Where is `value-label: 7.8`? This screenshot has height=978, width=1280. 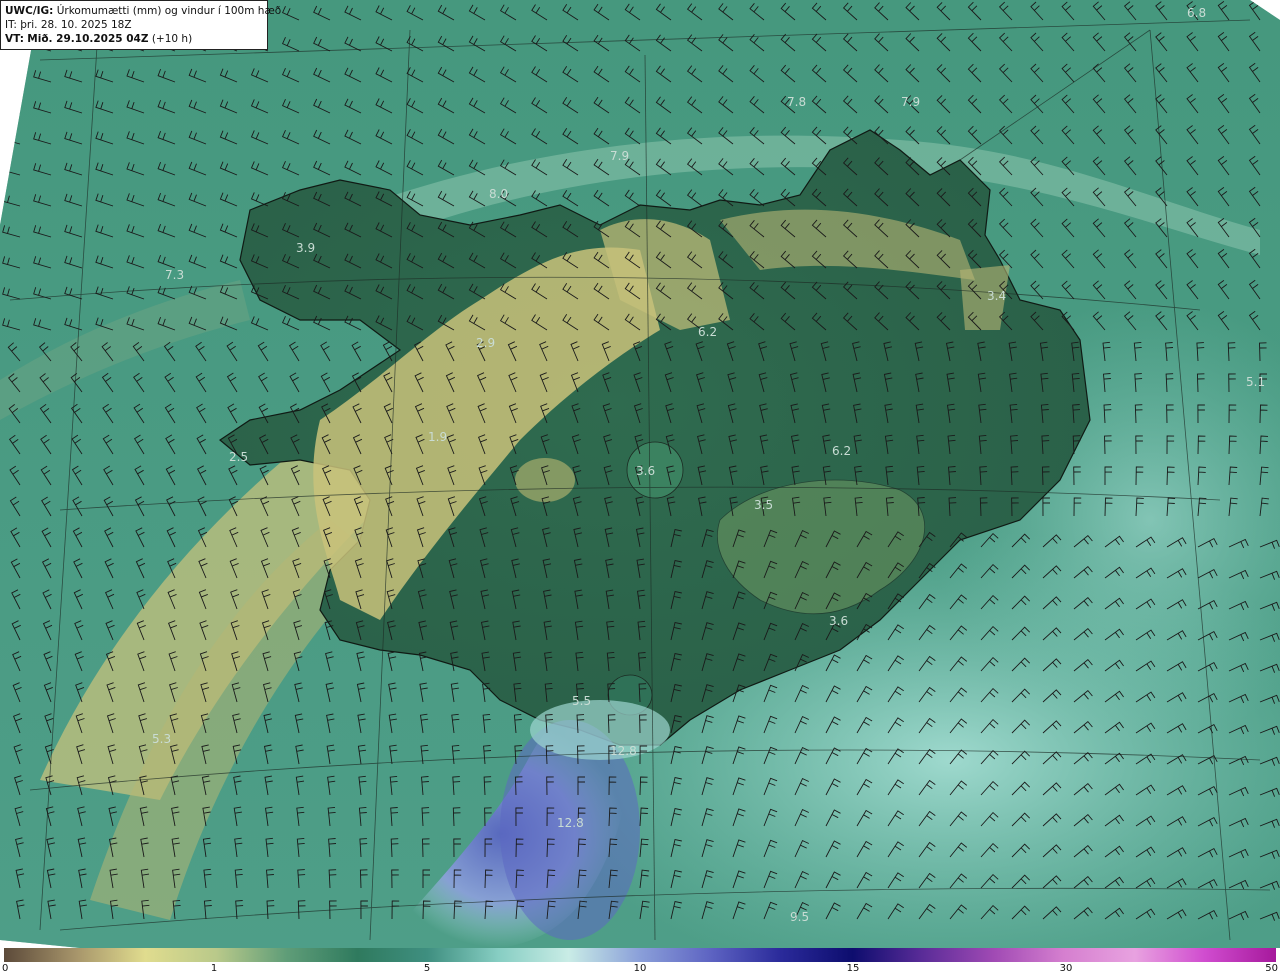 value-label: 7.8 is located at coordinates (796, 102).